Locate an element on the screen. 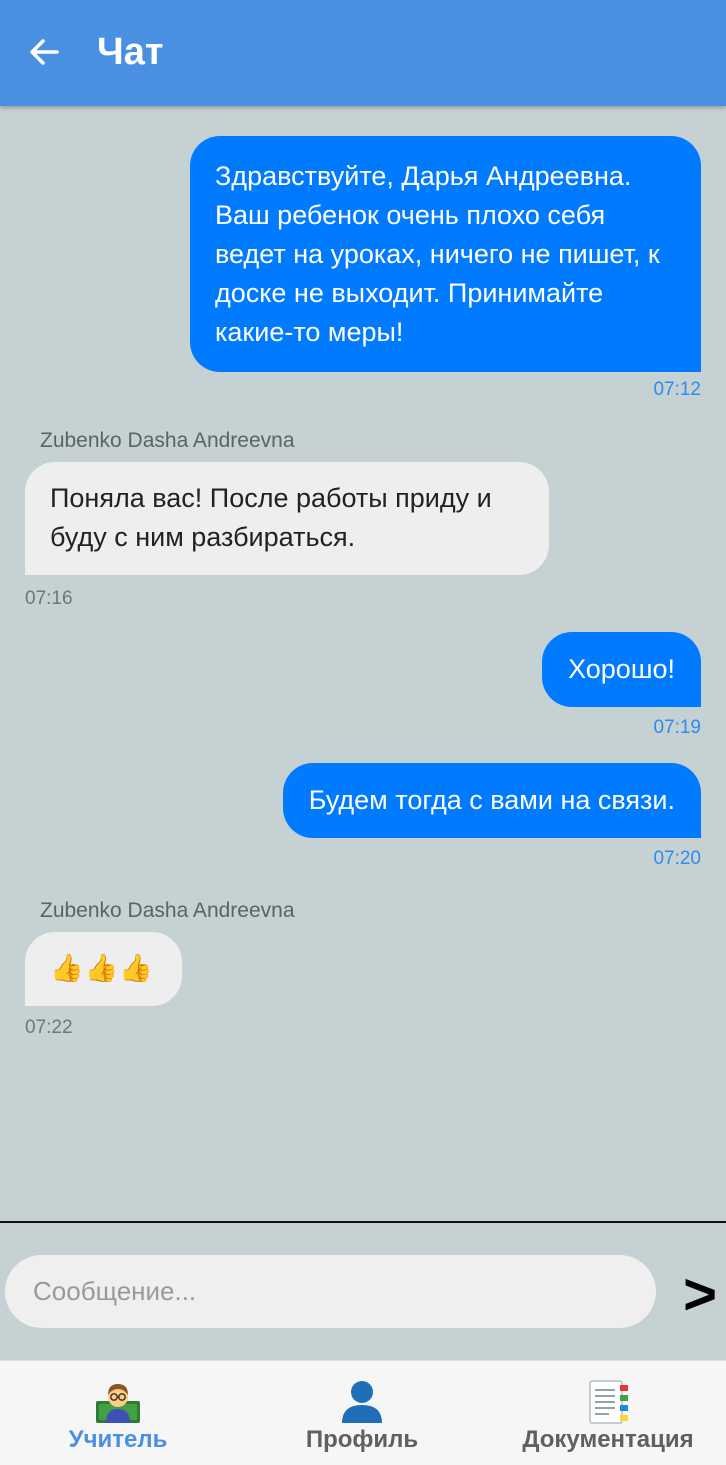 The height and width of the screenshot is (1465, 726). message-time: 07:22 is located at coordinates (49, 1027).